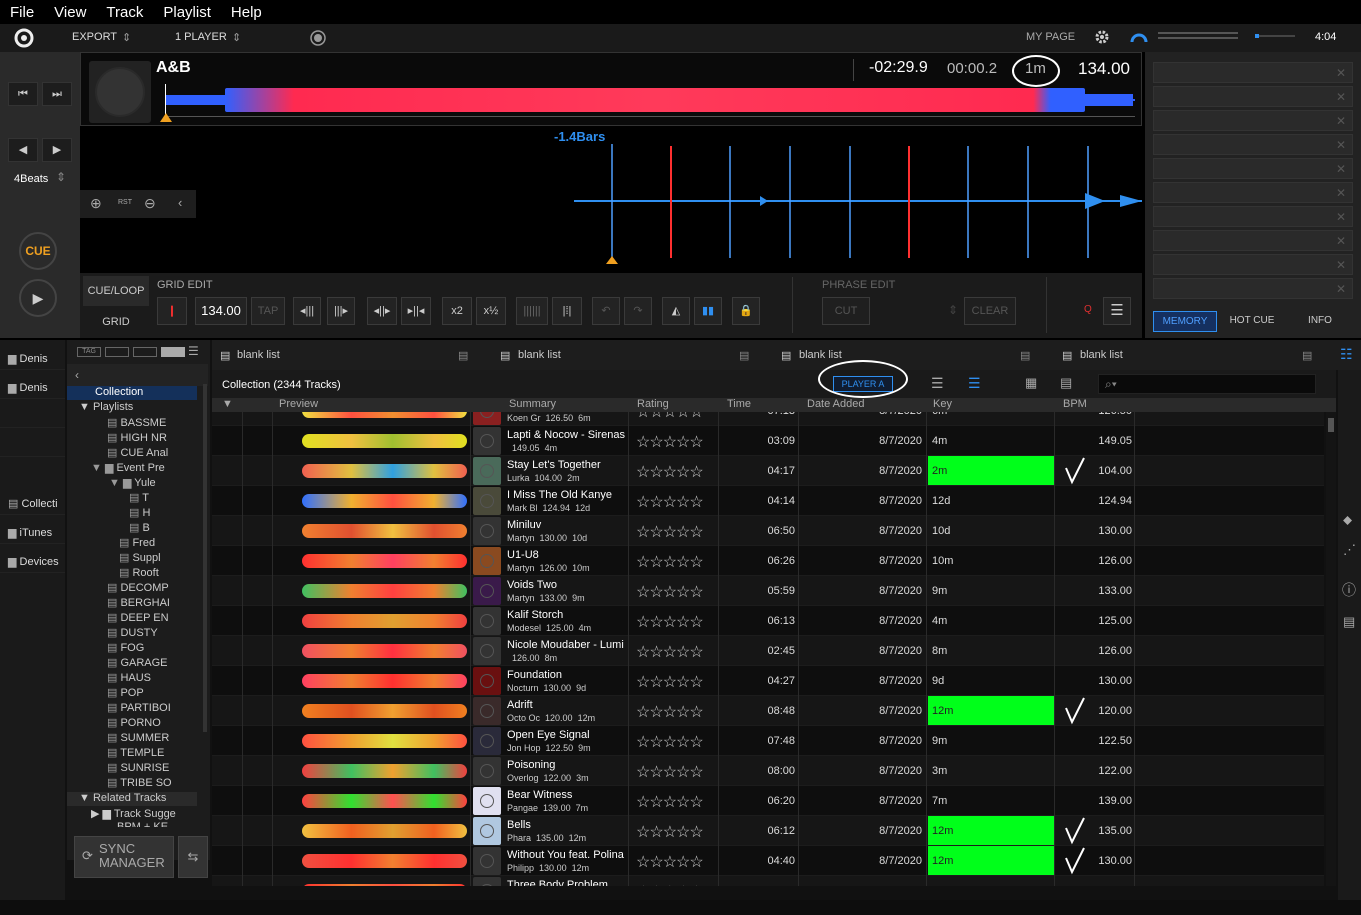 The image size is (1361, 915). Describe the element at coordinates (125, 692) in the screenshot. I see `tree-item: ▤ POP` at that location.